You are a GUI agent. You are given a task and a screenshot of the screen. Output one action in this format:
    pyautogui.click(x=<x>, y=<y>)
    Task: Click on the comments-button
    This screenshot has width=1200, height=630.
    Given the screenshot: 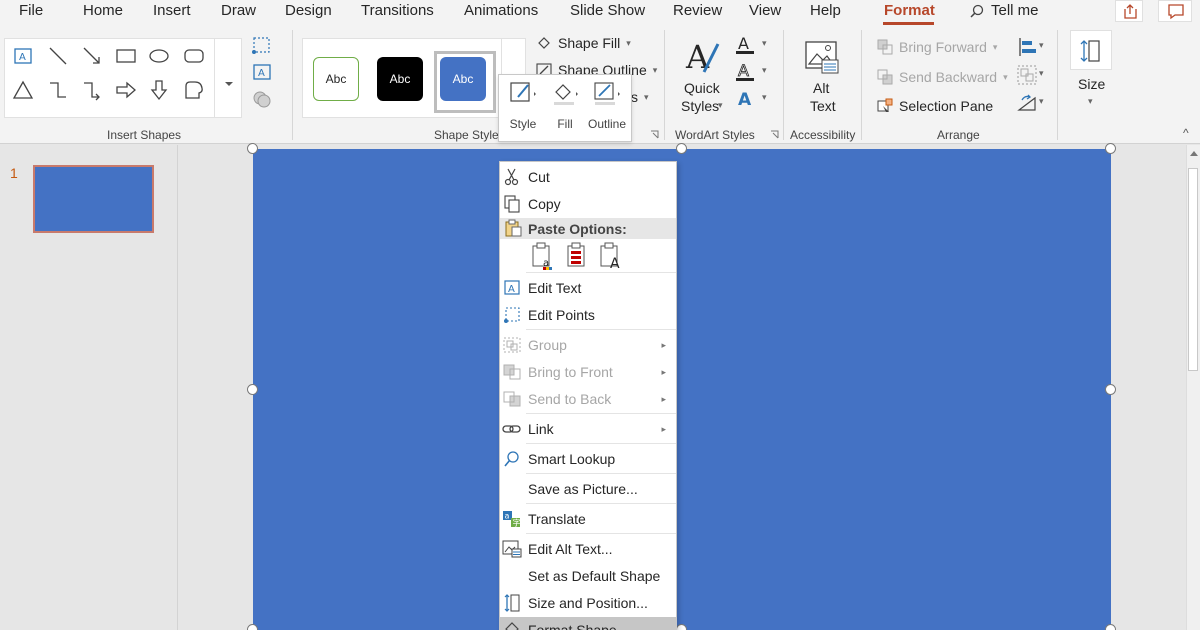 What is the action you would take?
    pyautogui.click(x=1175, y=11)
    